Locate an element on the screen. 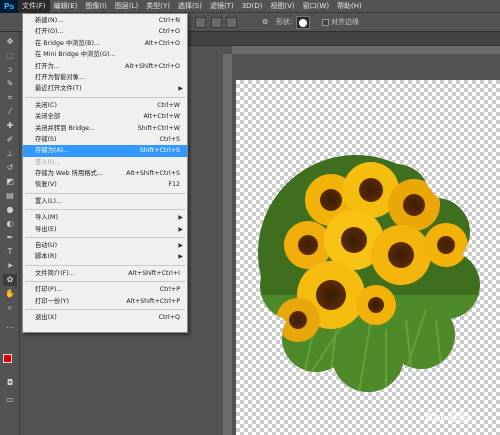 This screenshot has width=500, height=435. menu-2: 图像(I) is located at coordinates (96, 6).